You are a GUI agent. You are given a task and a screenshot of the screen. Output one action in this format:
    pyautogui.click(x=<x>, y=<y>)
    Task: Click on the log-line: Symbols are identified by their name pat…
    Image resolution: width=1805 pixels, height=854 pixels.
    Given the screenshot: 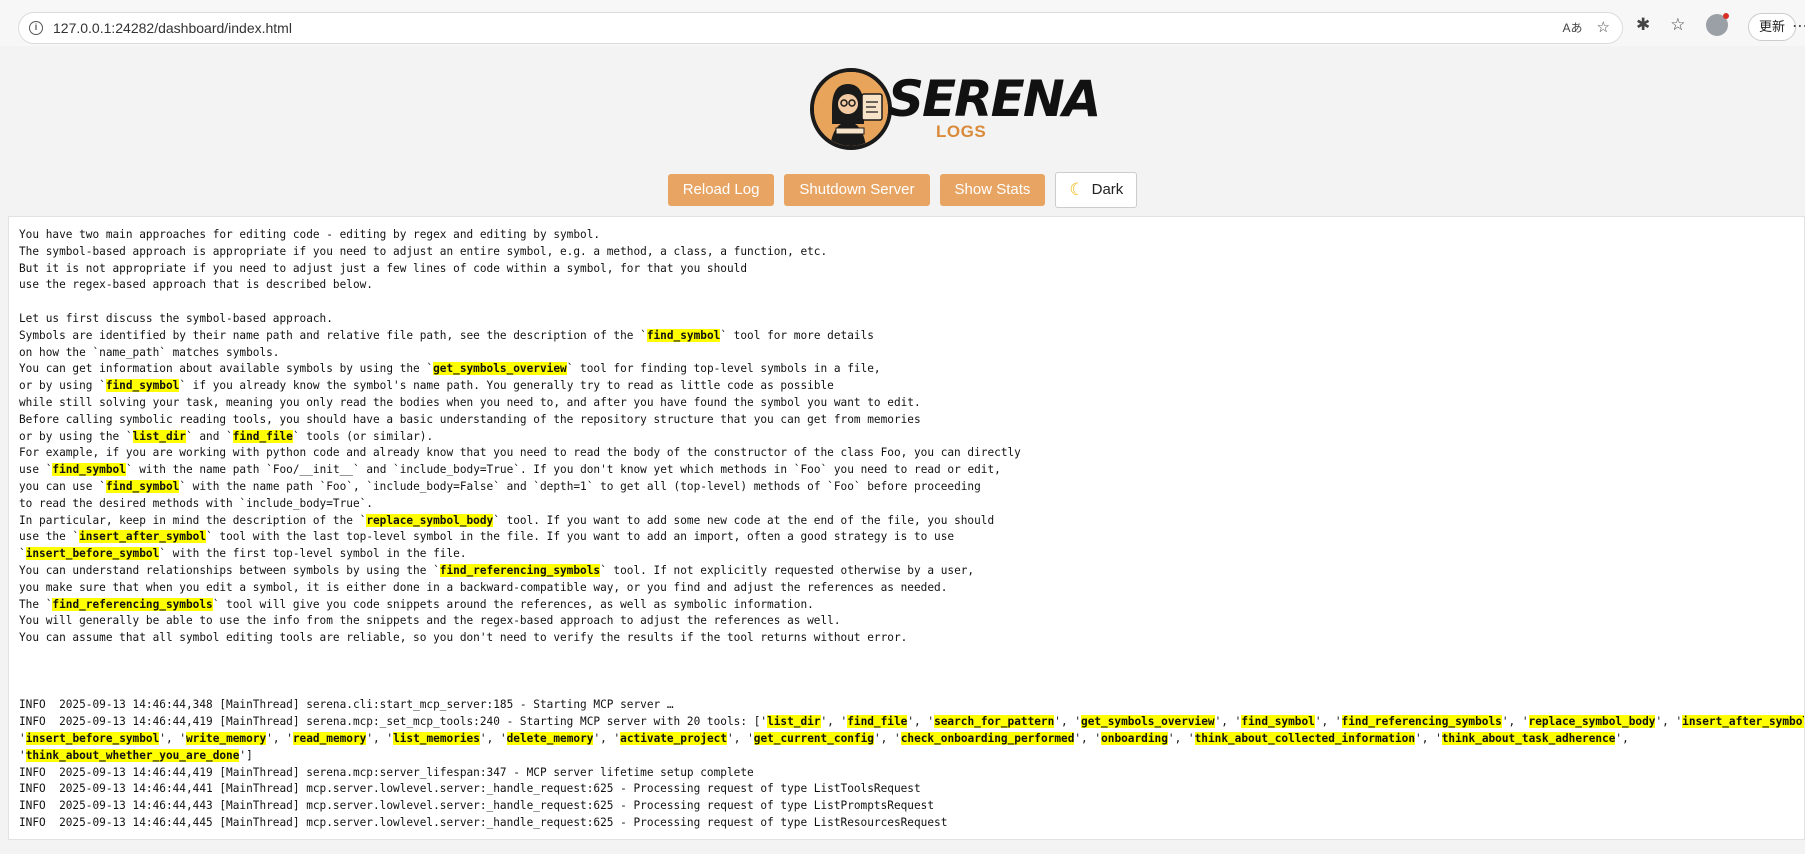 What is the action you would take?
    pyautogui.click(x=446, y=335)
    